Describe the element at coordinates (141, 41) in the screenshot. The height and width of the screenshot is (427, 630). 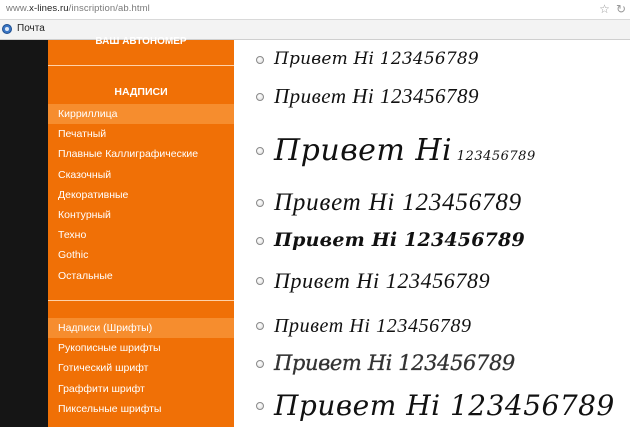
I see `sidebar-top-title: ВАШ АВТОНОМЕР` at that location.